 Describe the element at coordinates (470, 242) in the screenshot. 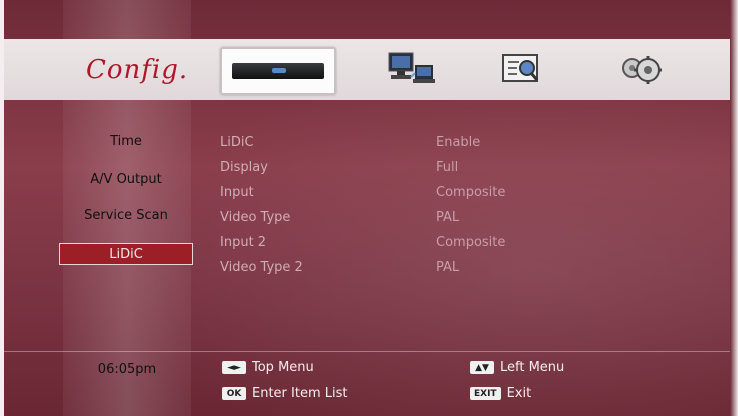

I see `setting-value-input-2: Composite` at that location.